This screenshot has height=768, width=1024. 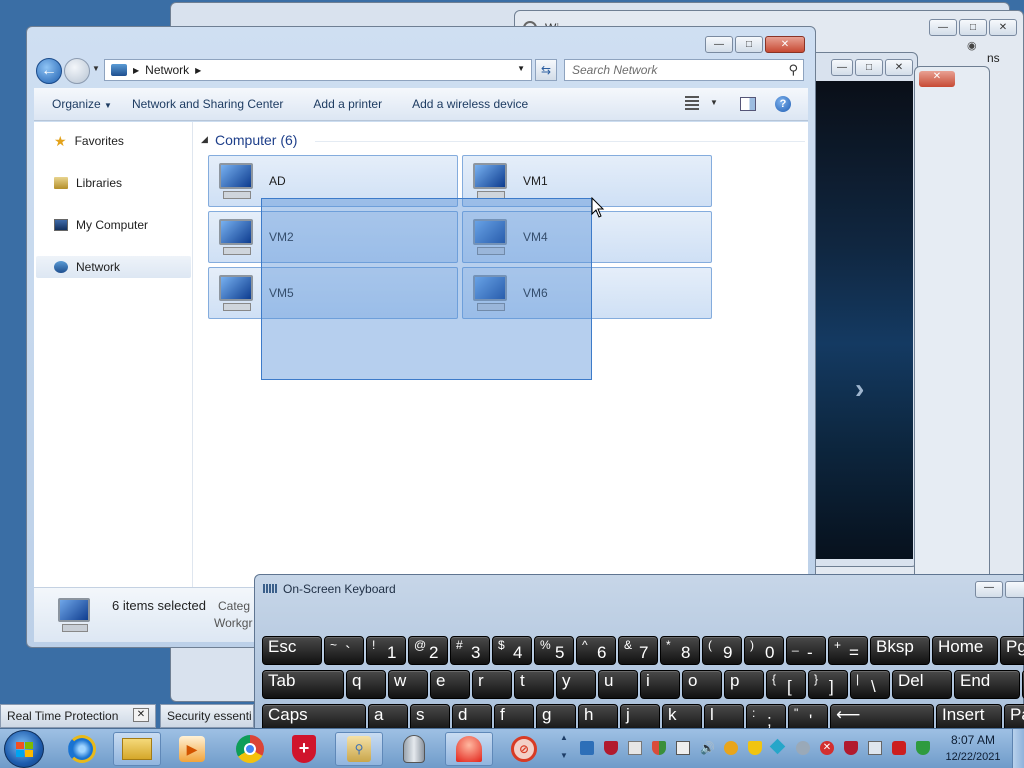 I want to click on collapse-group-icon: ◢, so click(x=204, y=139).